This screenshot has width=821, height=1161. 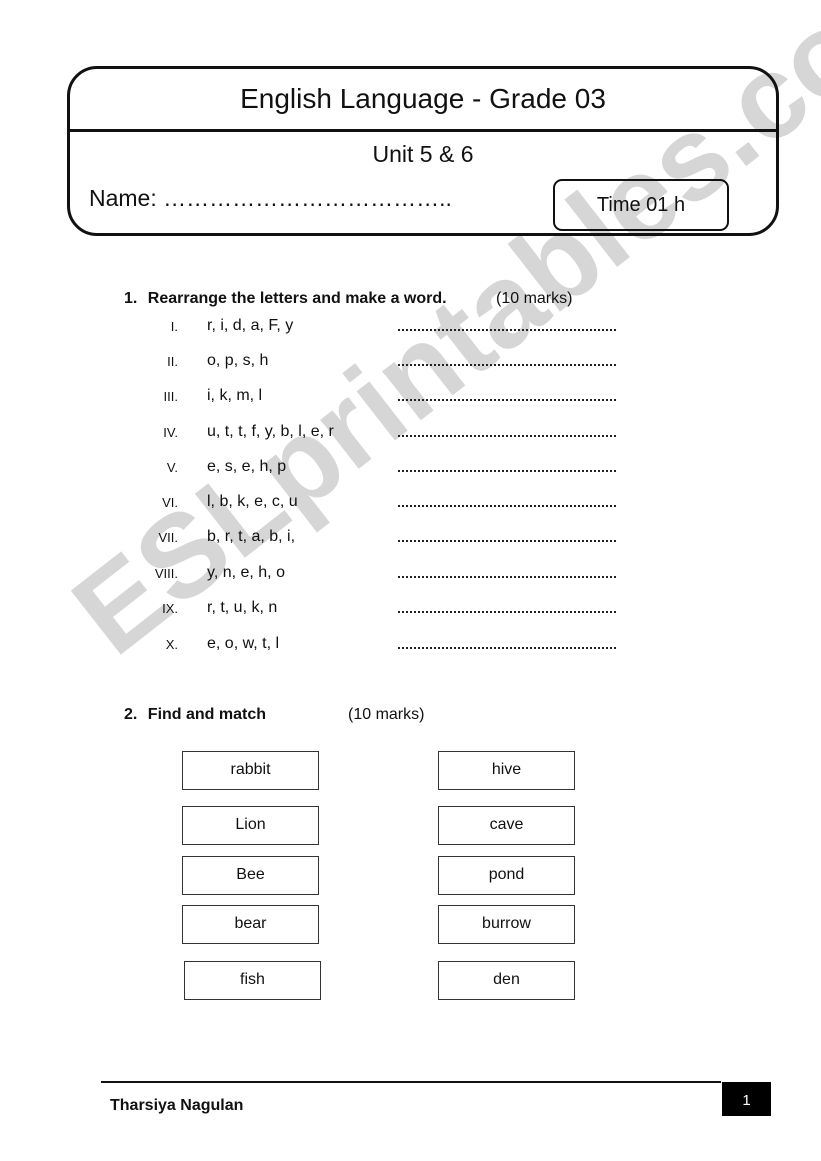 I want to click on question-title: Rearrange the letters and make a word., so click(x=297, y=298).